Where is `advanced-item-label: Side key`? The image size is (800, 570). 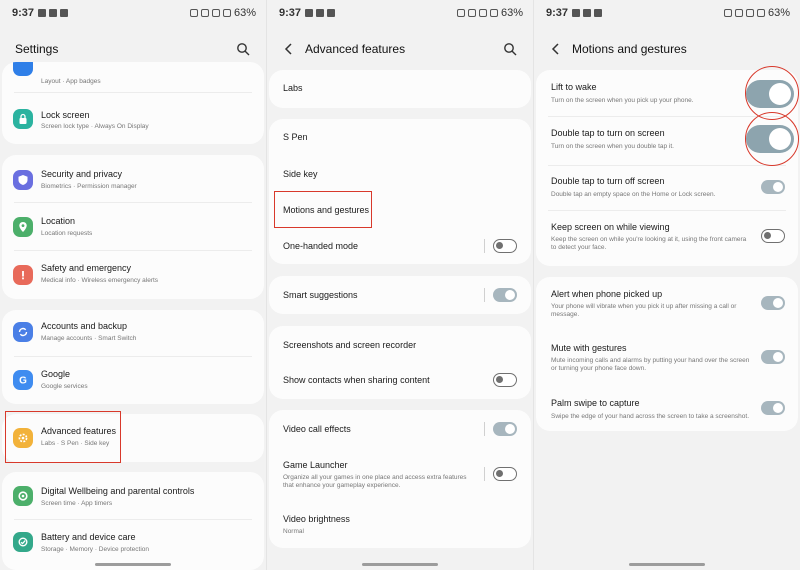 advanced-item-label: Side key is located at coordinates (300, 174).